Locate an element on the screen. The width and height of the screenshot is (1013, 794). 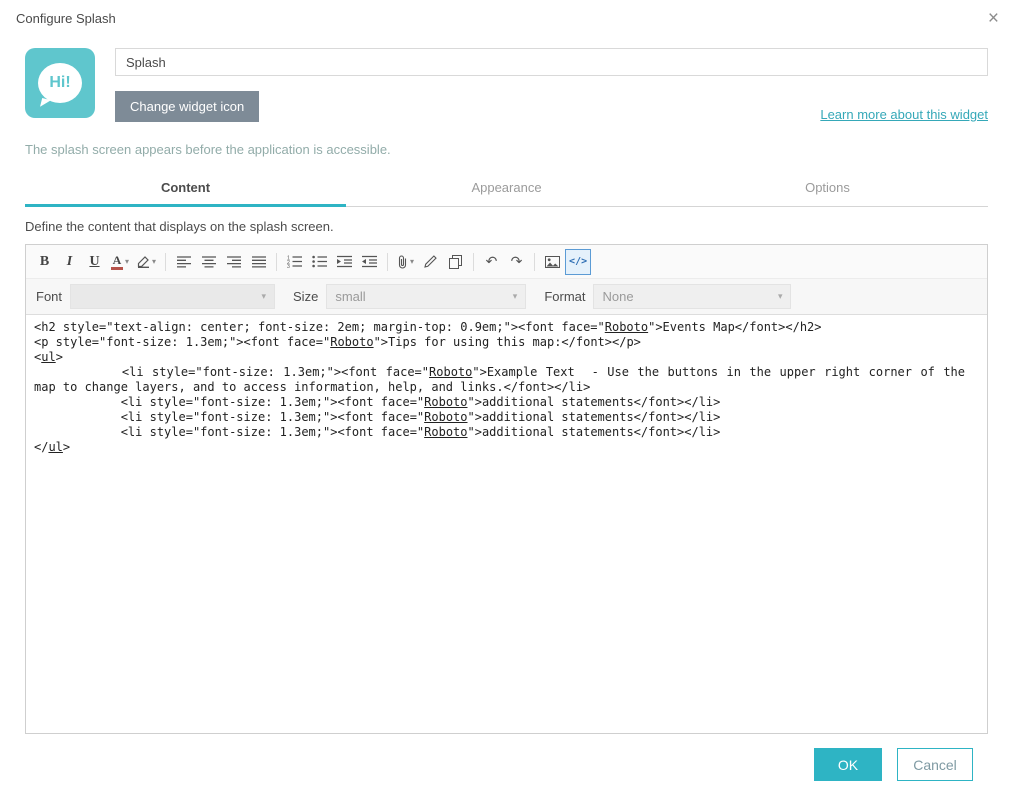
widget-icon-text: Hi! is located at coordinates (60, 82).